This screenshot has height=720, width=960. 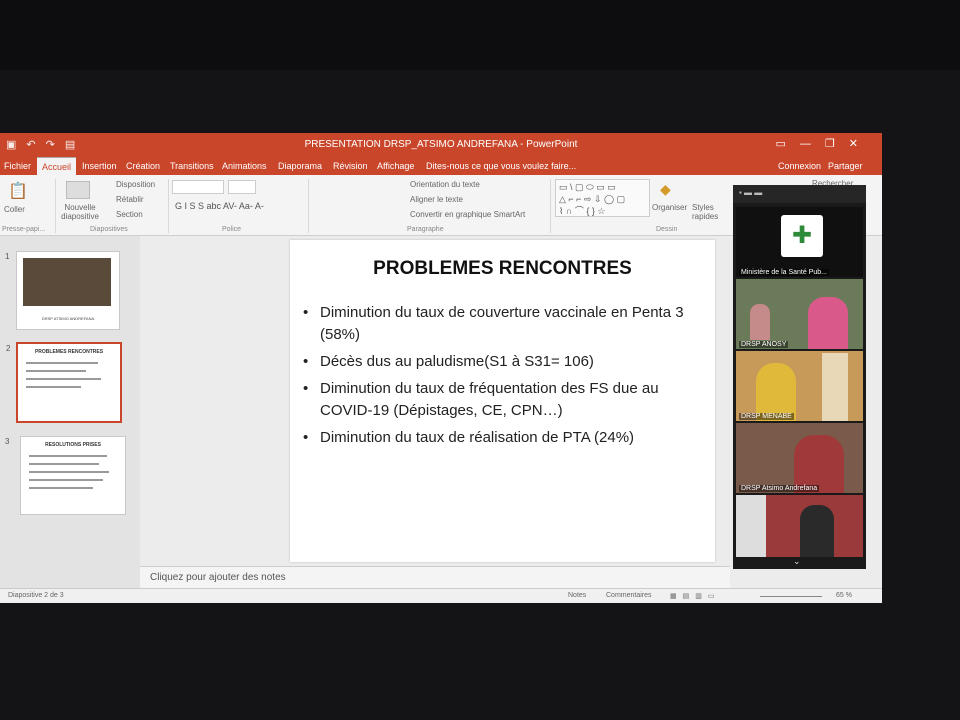 What do you see at coordinates (845, 166) in the screenshot?
I see `share-button: Partager` at bounding box center [845, 166].